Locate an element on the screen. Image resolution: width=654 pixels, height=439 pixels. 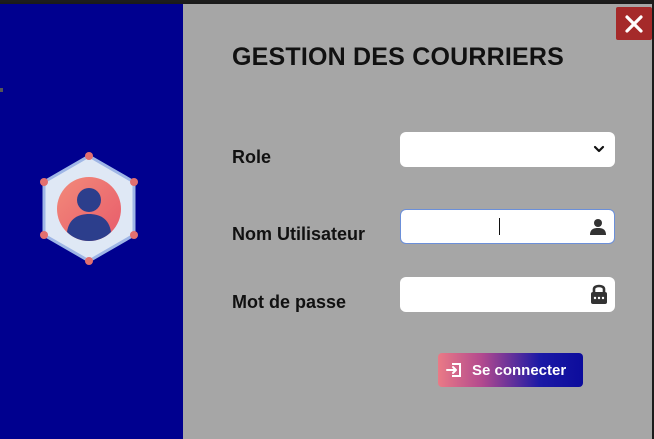
connect-button: Se connecter is located at coordinates (510, 370).